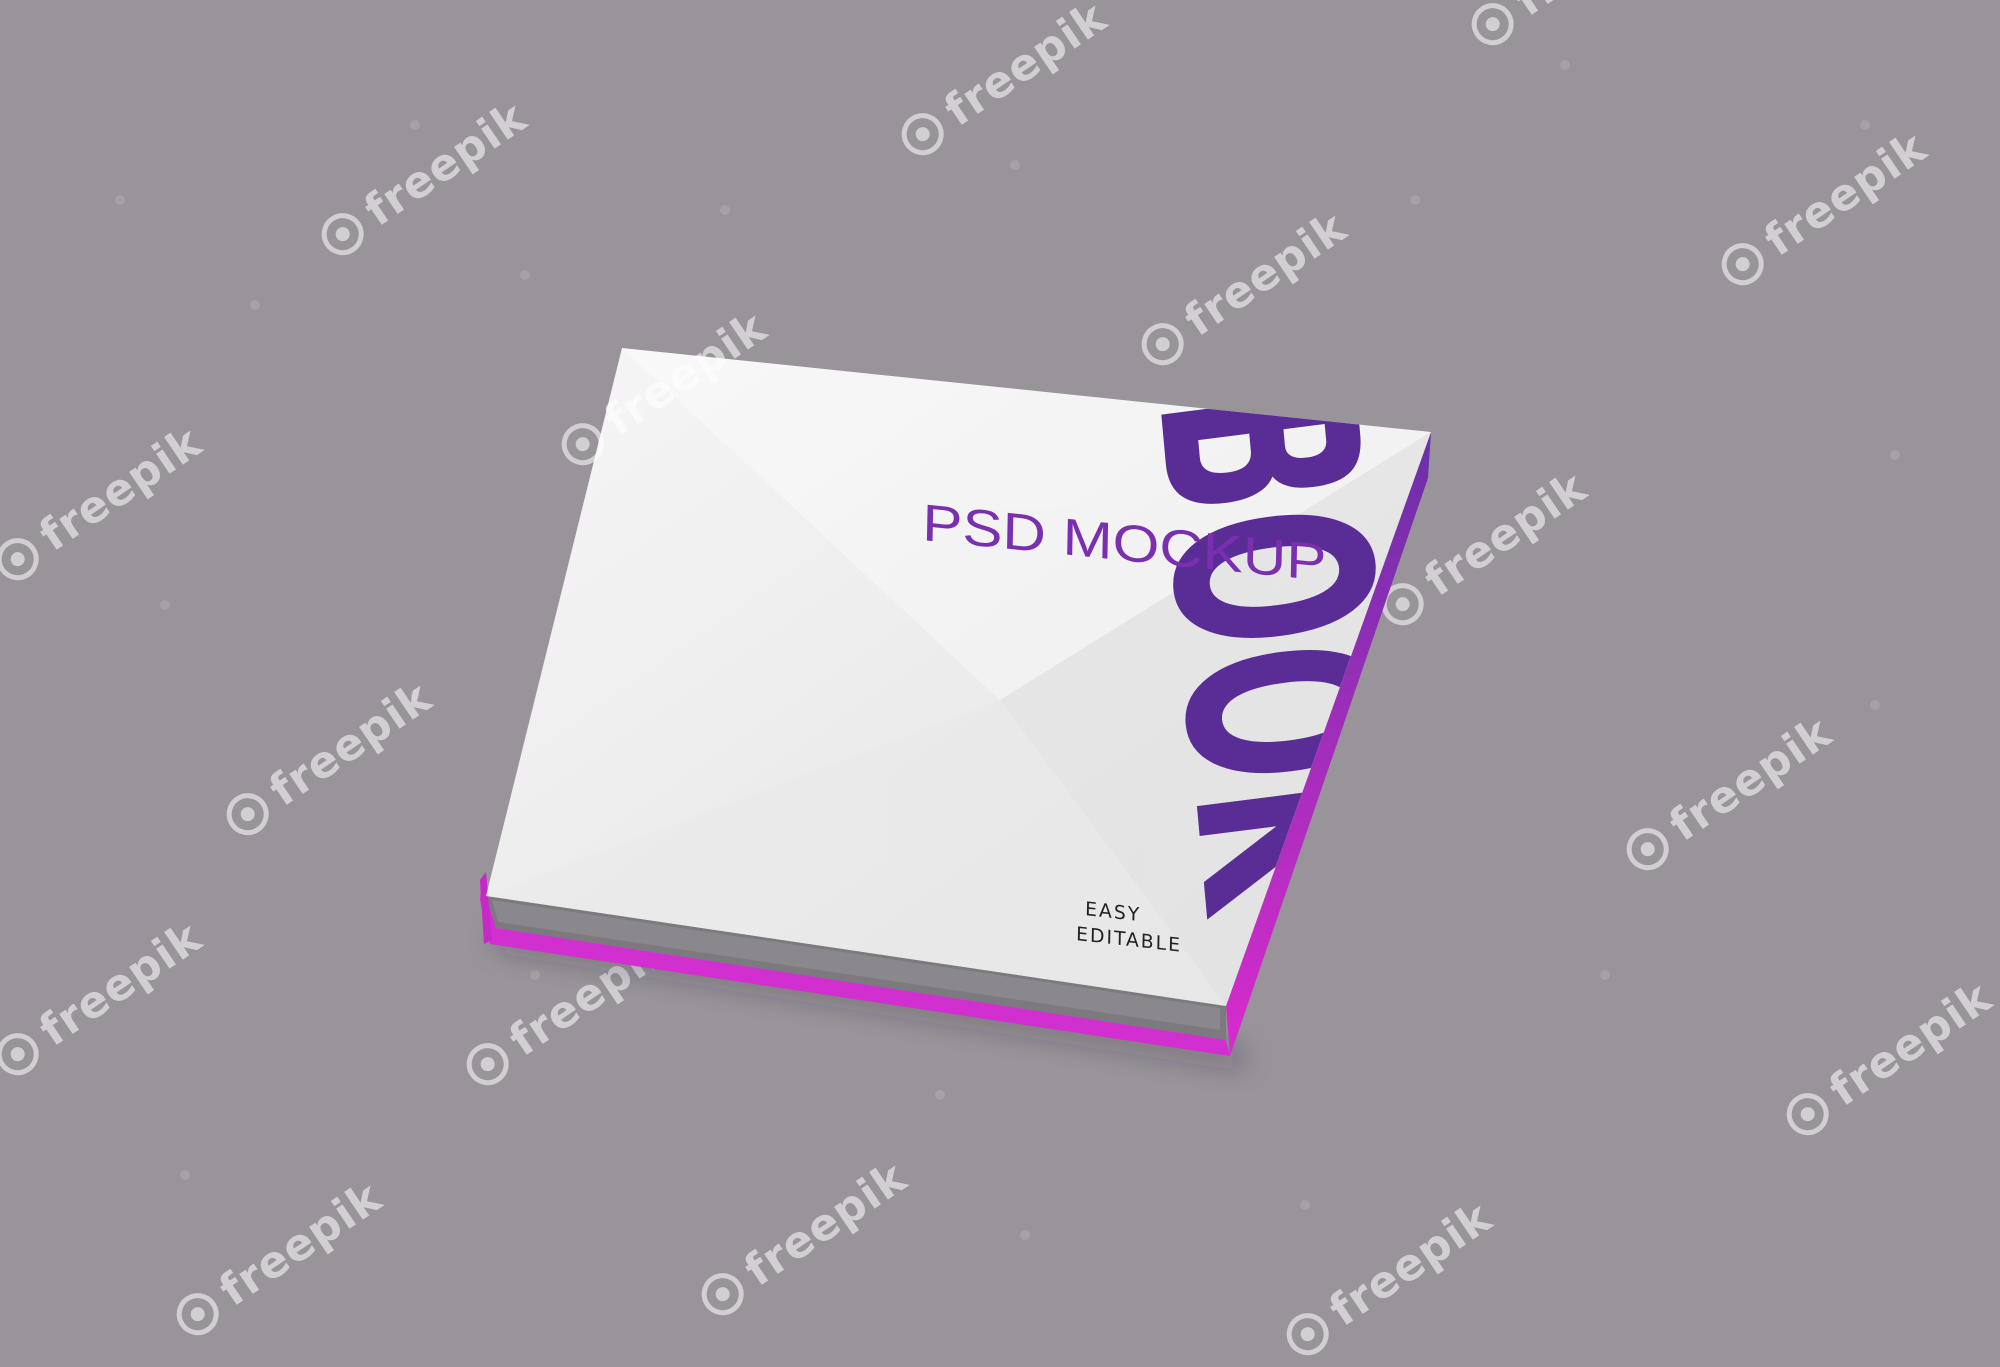 The width and height of the screenshot is (2000, 1367). I want to click on cover-big-title: BOOK, so click(1275, 649).